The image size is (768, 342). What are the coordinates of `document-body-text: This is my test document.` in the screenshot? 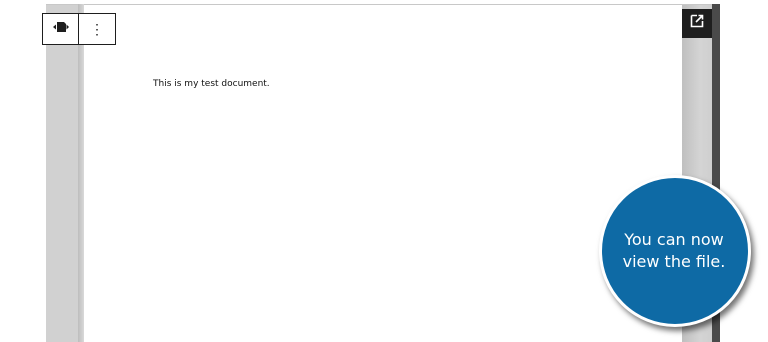 It's located at (211, 84).